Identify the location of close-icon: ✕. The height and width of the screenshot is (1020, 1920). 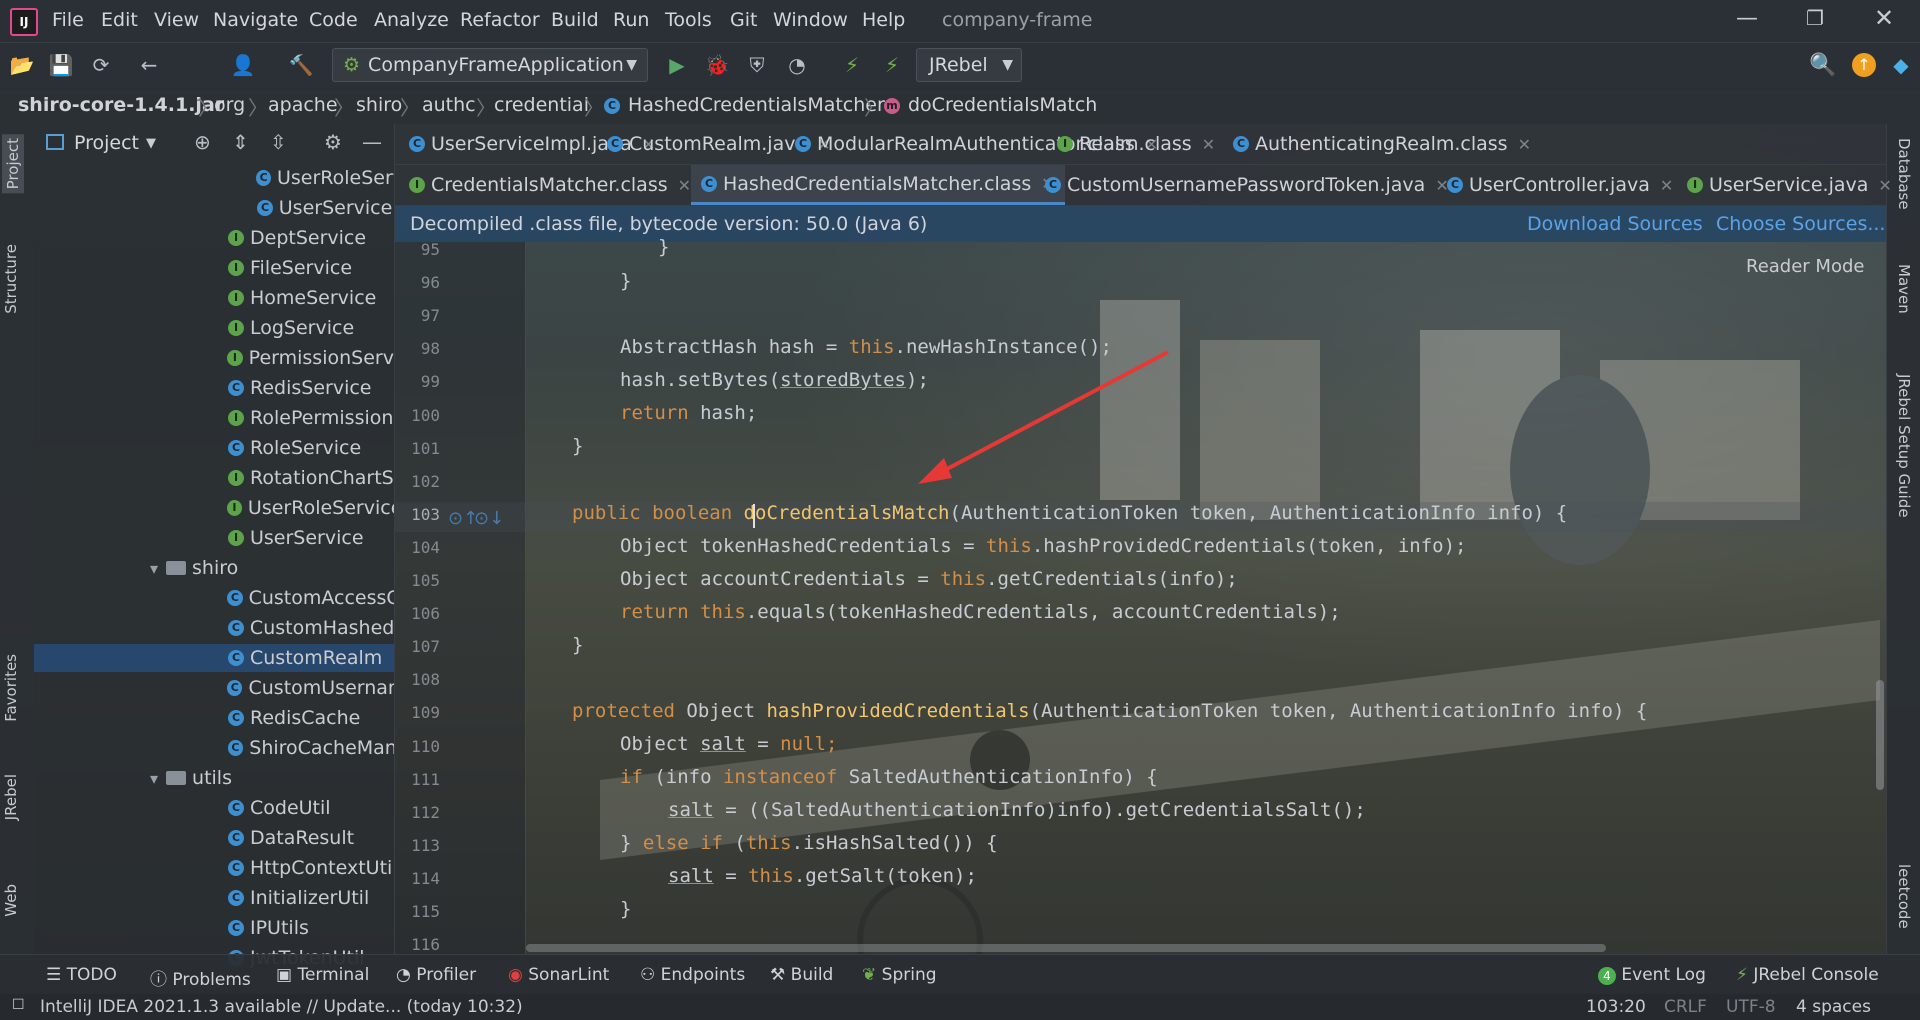
(1884, 18).